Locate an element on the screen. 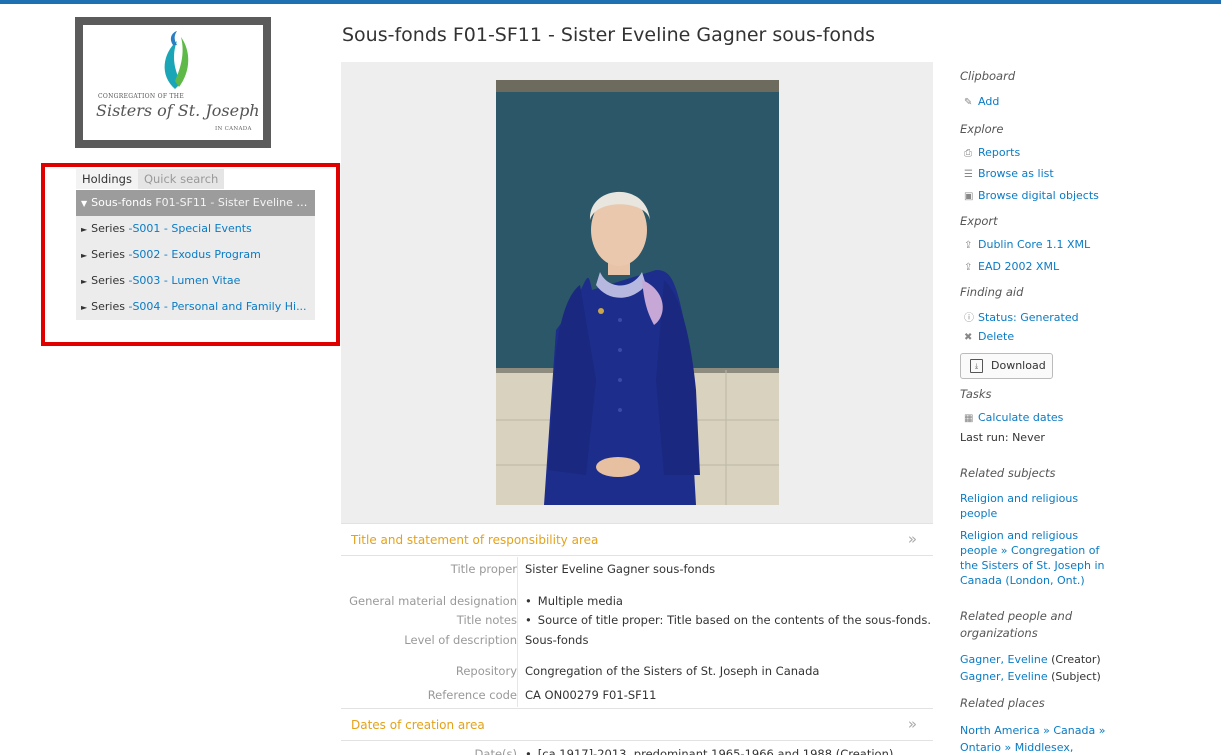 The width and height of the screenshot is (1221, 755). pdf-icon: ⤓ is located at coordinates (976, 366).